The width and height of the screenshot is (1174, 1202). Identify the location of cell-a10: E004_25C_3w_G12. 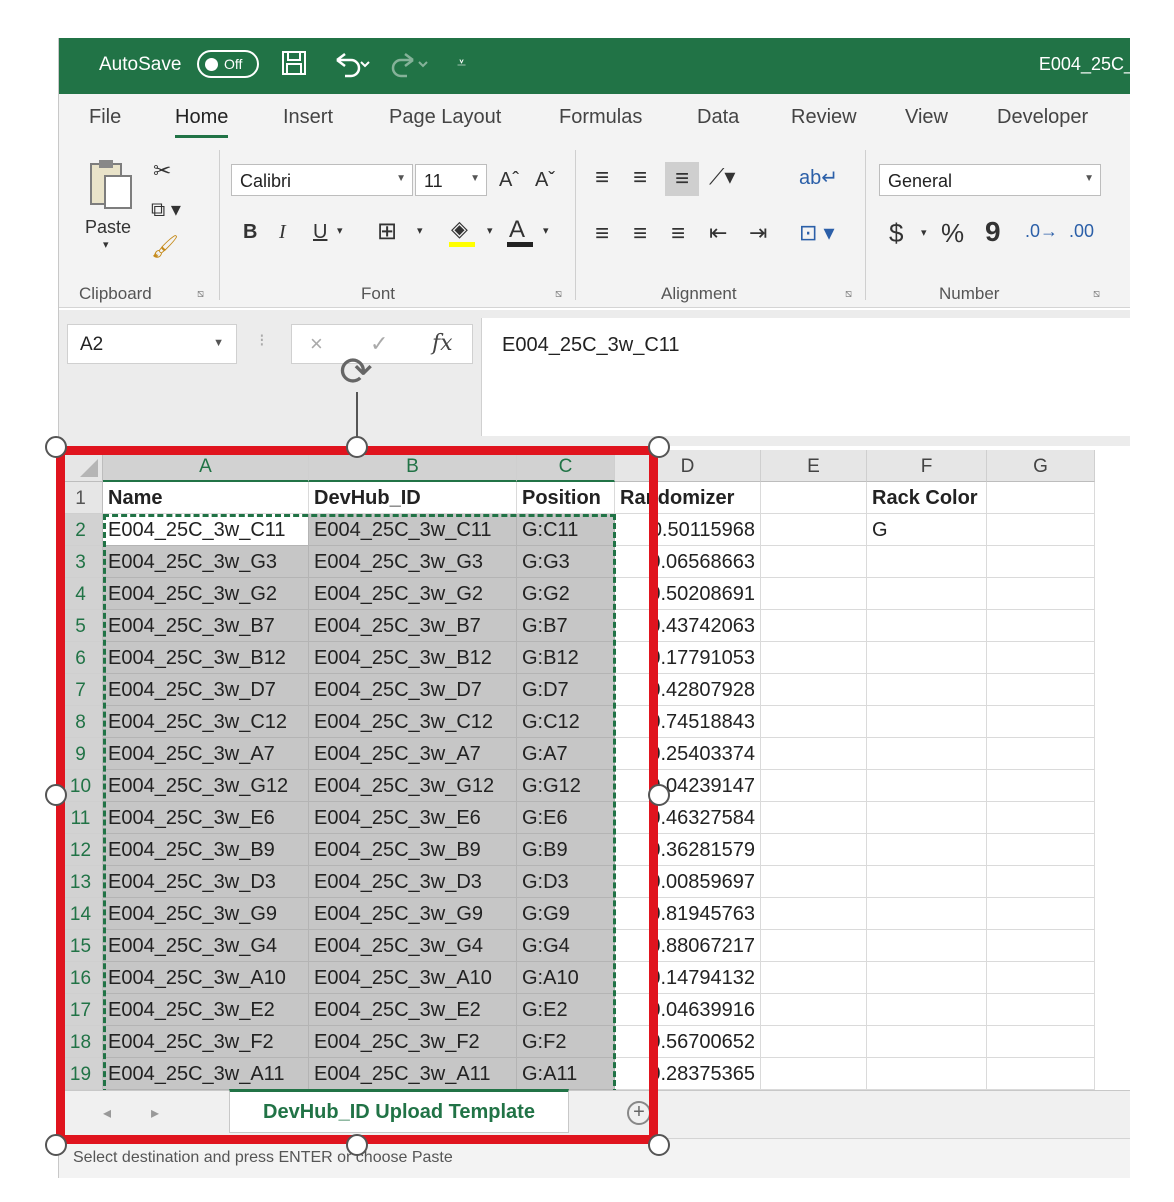
(206, 786).